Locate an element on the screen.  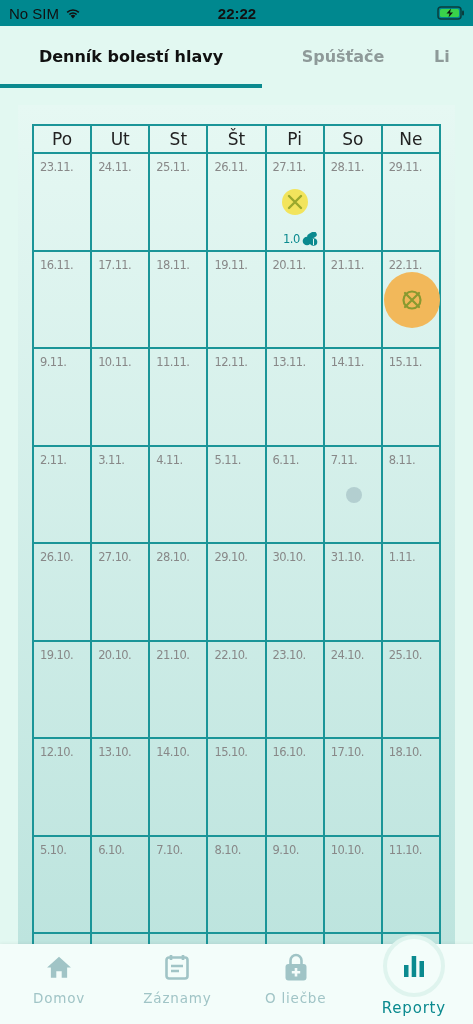
date-label: 22.11. is located at coordinates (405, 264).